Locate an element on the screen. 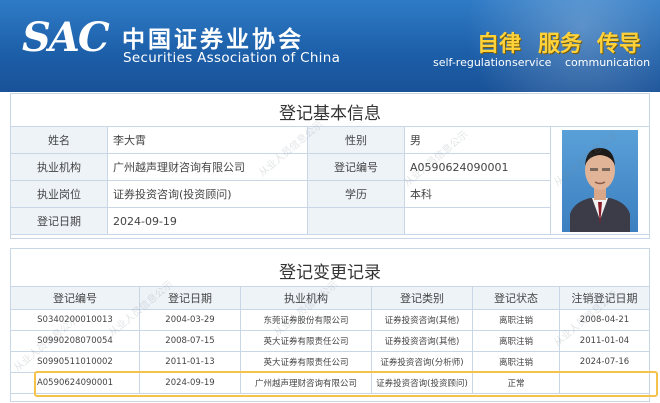 This screenshot has height=403, width=660. col-institution: 执业机构 is located at coordinates (306, 298).